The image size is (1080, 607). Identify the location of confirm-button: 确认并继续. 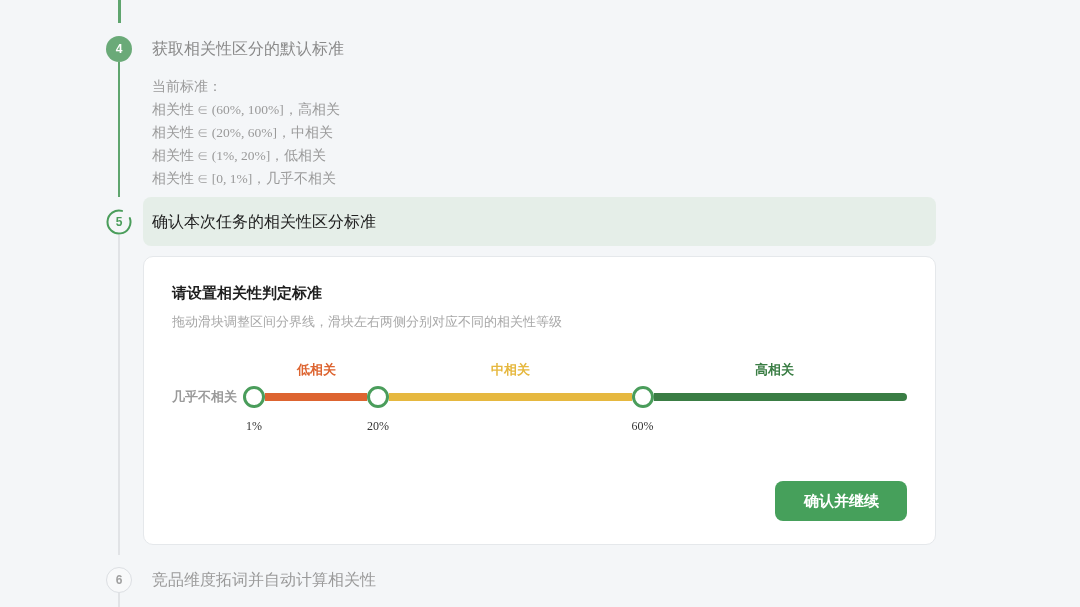
(841, 501).